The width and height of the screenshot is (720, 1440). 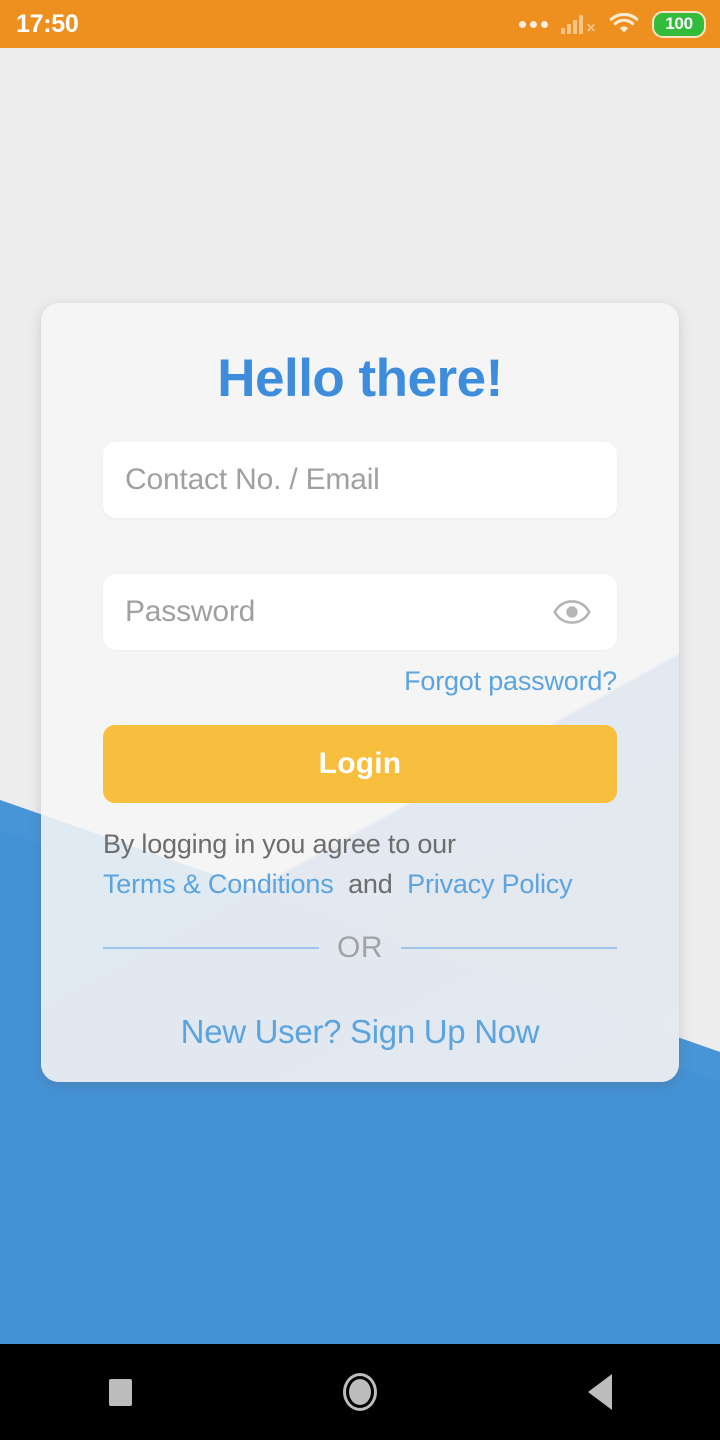 I want to click on terms-intro-text: By logging in you agree to our, so click(x=279, y=843).